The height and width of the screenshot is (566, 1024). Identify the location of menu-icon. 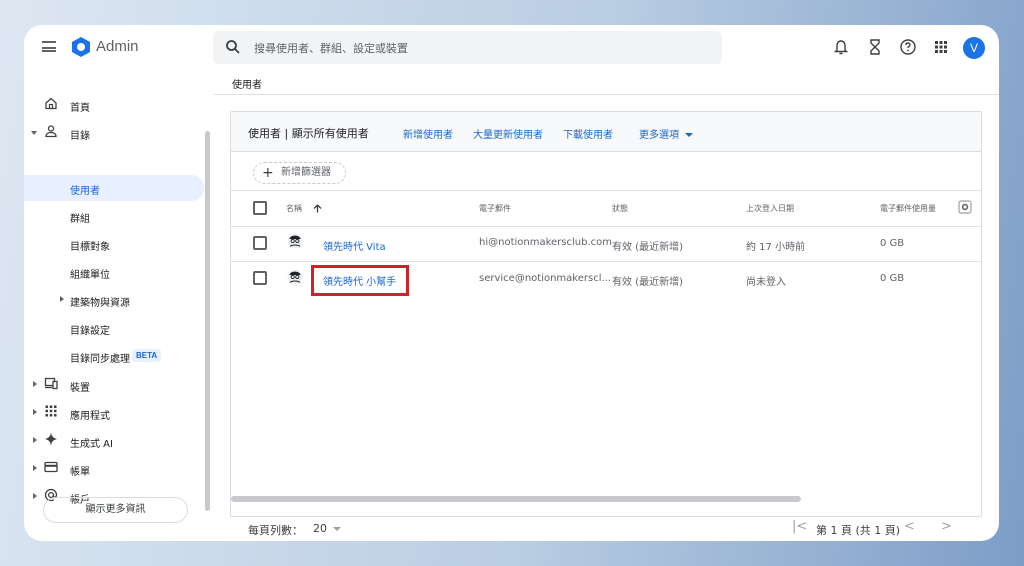
(49, 46).